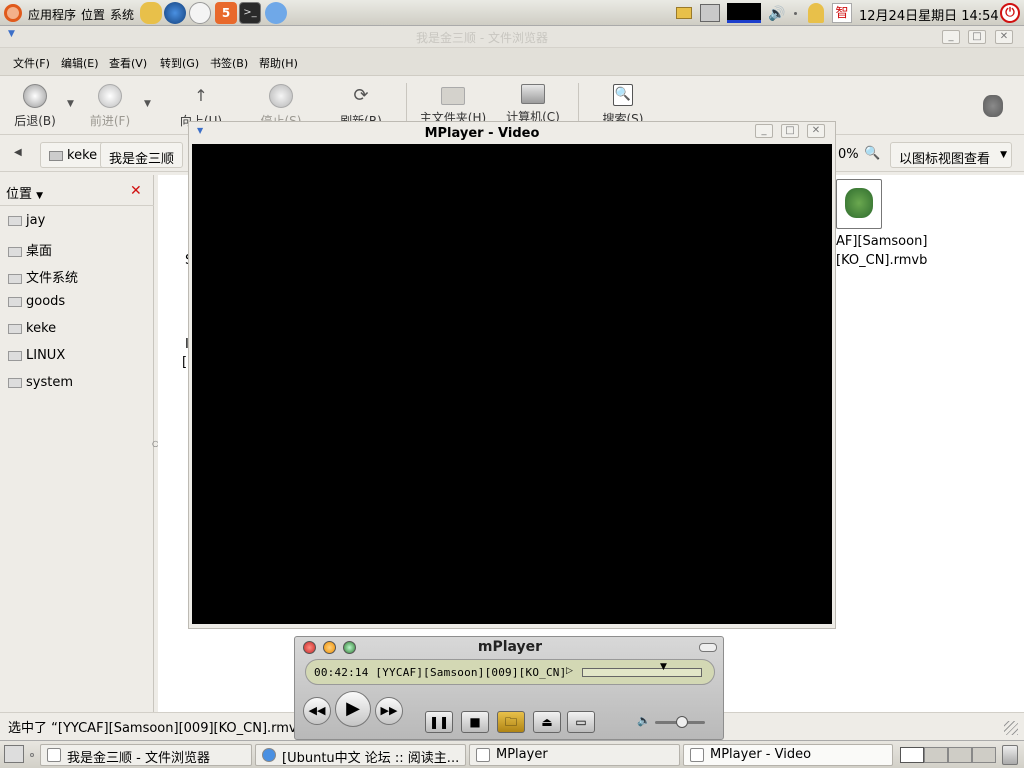 The image size is (1024, 768). Describe the element at coordinates (122, 14) in the screenshot. I see `system-menu: 系统` at that location.